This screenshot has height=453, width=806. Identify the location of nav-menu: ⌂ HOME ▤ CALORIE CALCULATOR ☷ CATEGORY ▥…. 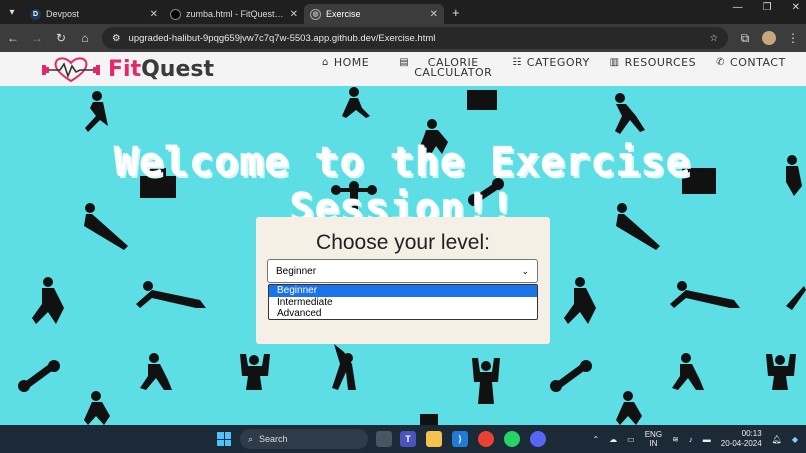
(554, 67).